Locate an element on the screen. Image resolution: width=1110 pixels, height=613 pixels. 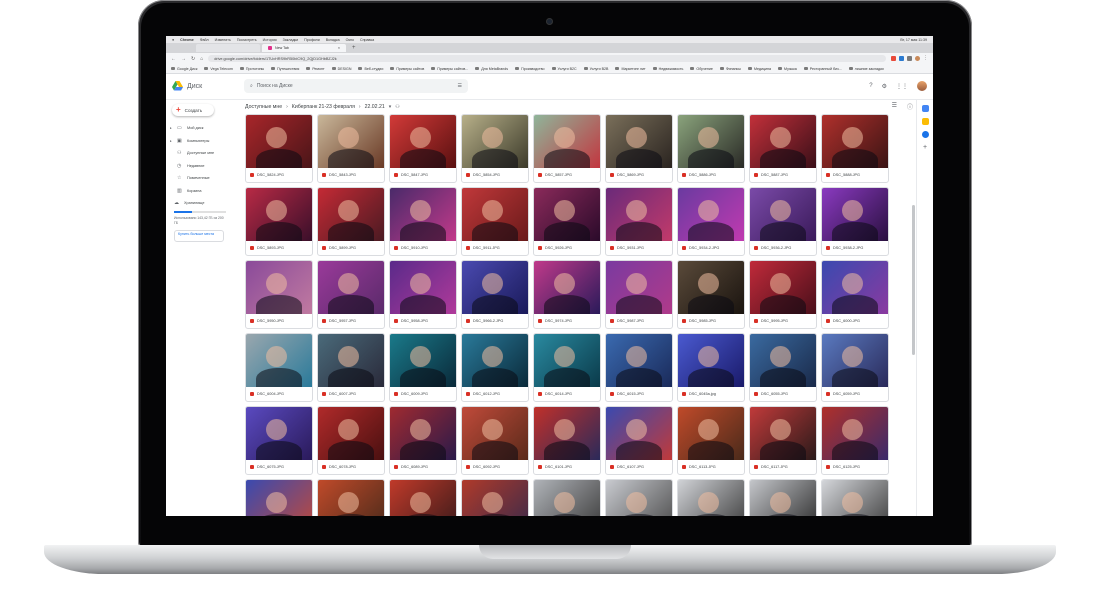
bookmark-item: Vega Telecom is located at coordinates (218, 69).